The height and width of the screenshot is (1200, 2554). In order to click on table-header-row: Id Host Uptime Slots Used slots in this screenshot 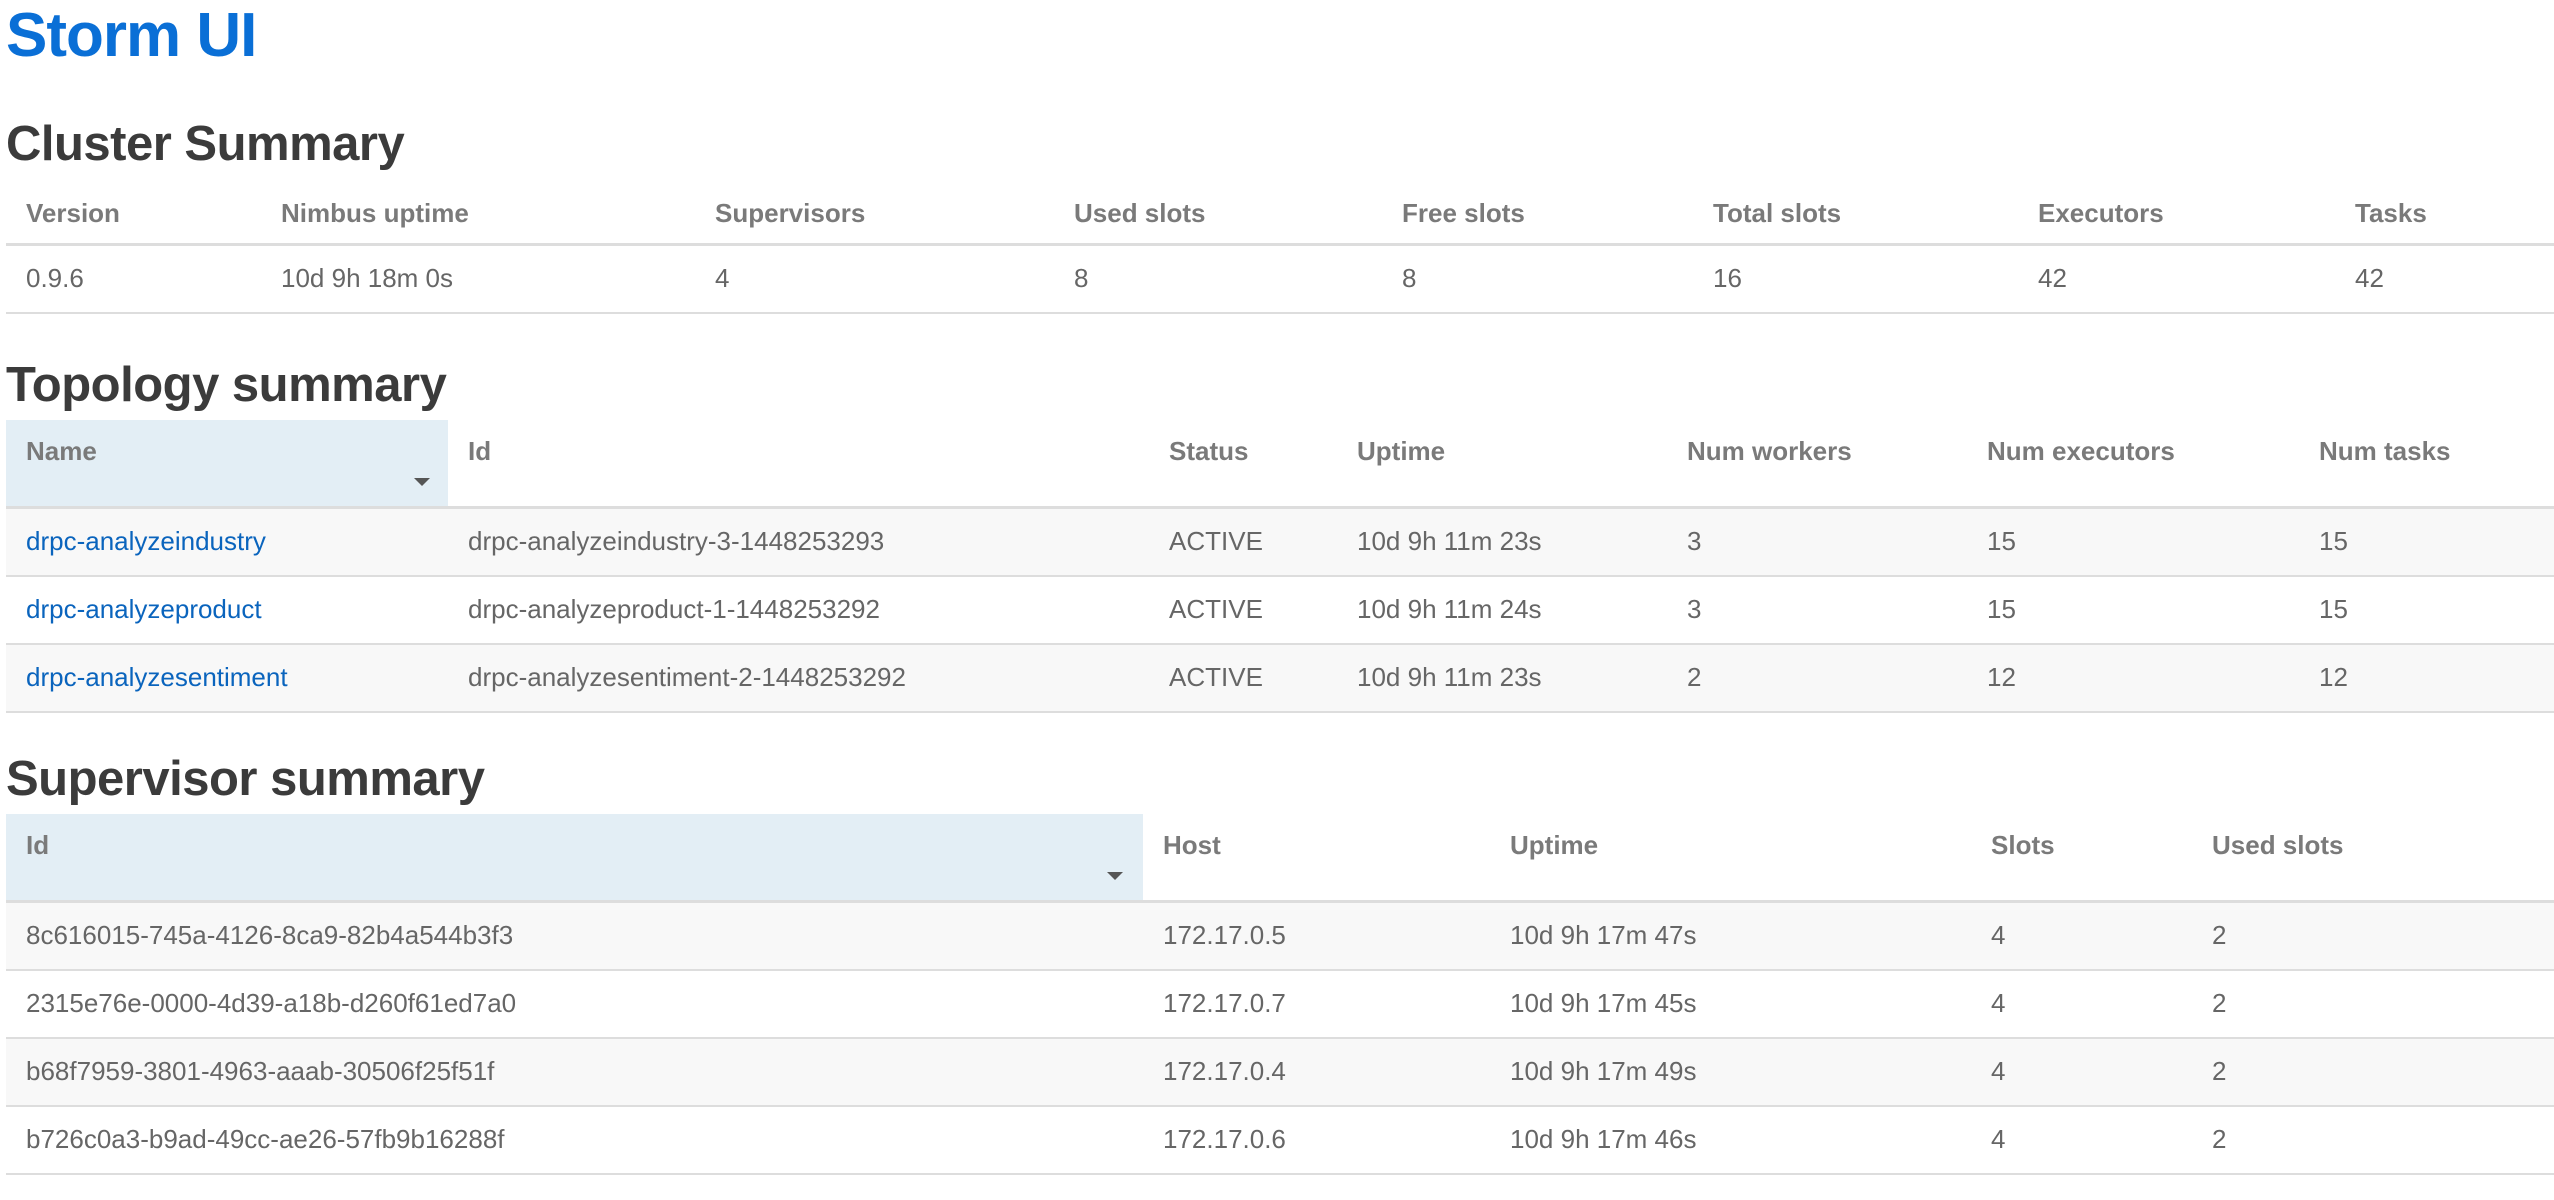, I will do `click(1280, 858)`.